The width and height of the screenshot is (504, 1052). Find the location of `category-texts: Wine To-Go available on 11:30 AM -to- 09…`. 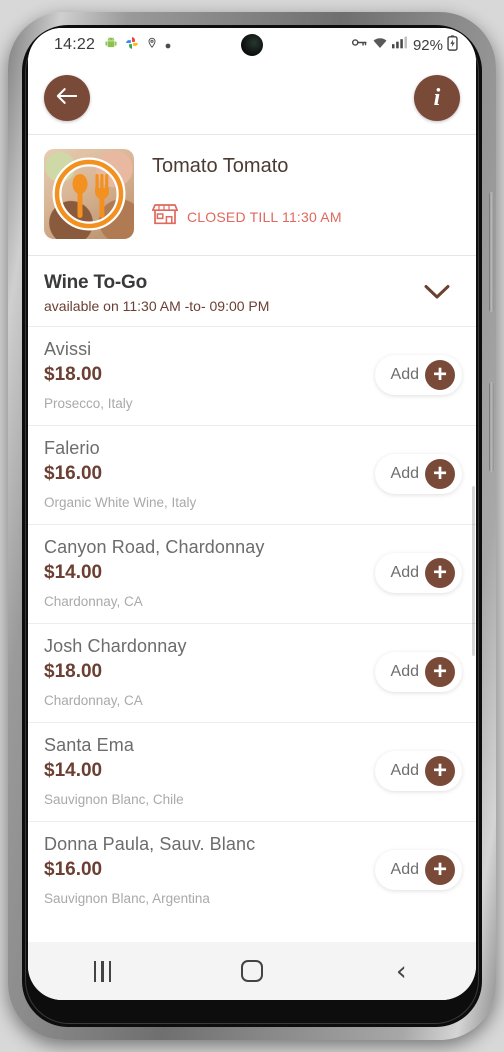

category-texts: Wine To-Go available on 11:30 AM -to- 09… is located at coordinates (234, 293).